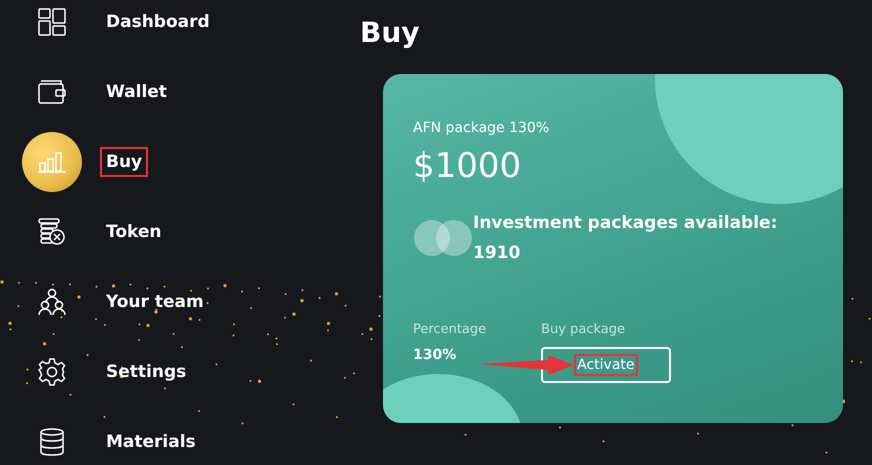 Image resolution: width=872 pixels, height=465 pixels. I want to click on package-name: AFN package 130%, so click(481, 128).